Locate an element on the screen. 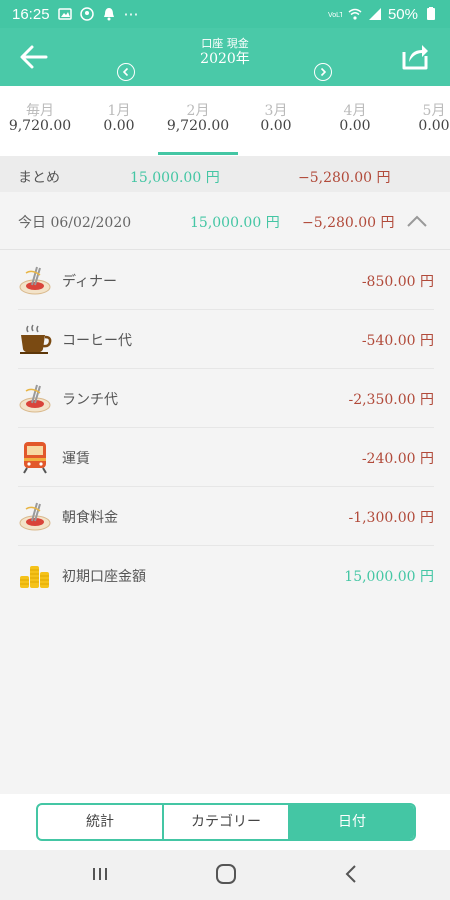 The image size is (450, 900). view-segmented-control: 統計 カテゴリー 日付 is located at coordinates (226, 822).